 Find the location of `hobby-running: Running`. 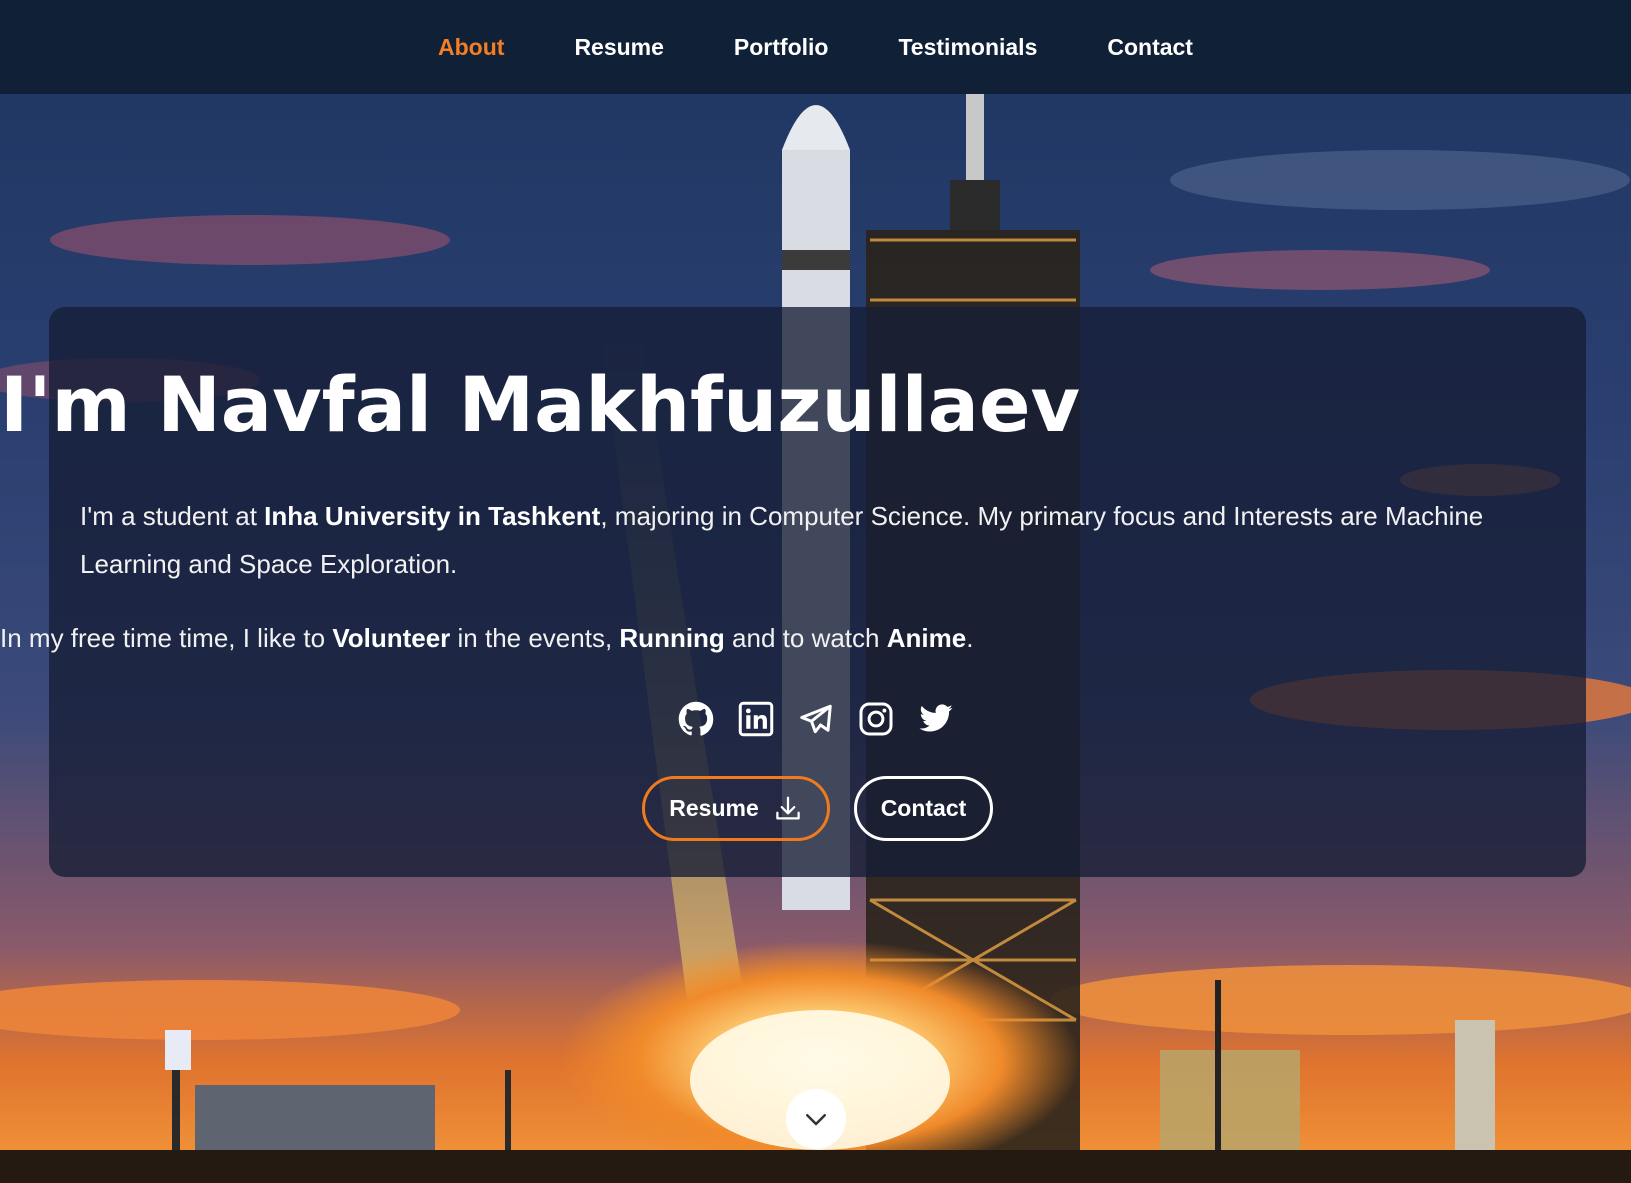

hobby-running: Running is located at coordinates (672, 638).